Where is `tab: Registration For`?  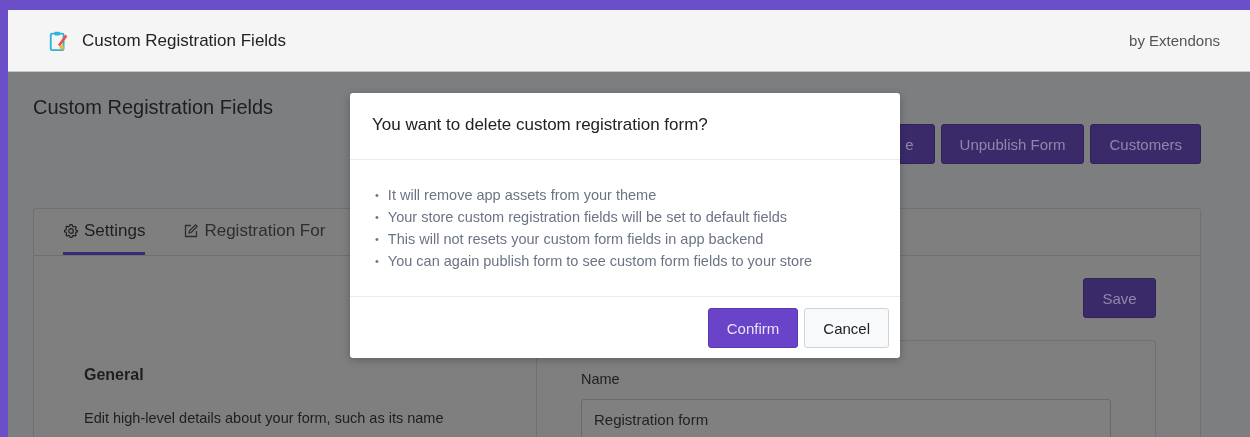 tab: Registration For is located at coordinates (254, 232).